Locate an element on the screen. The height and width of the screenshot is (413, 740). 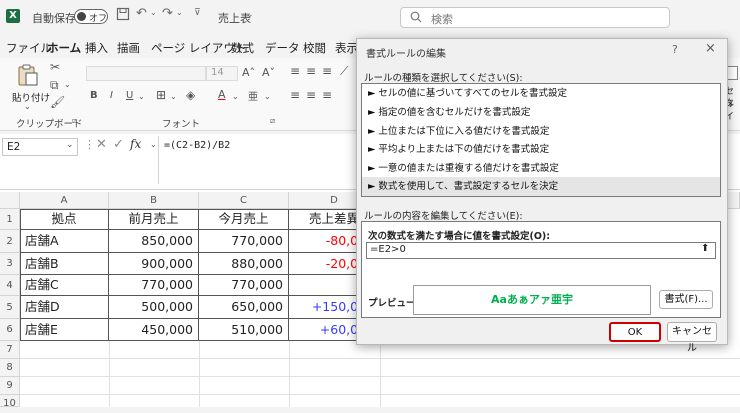
table-cell-curr: 510,000 is located at coordinates (244, 330).